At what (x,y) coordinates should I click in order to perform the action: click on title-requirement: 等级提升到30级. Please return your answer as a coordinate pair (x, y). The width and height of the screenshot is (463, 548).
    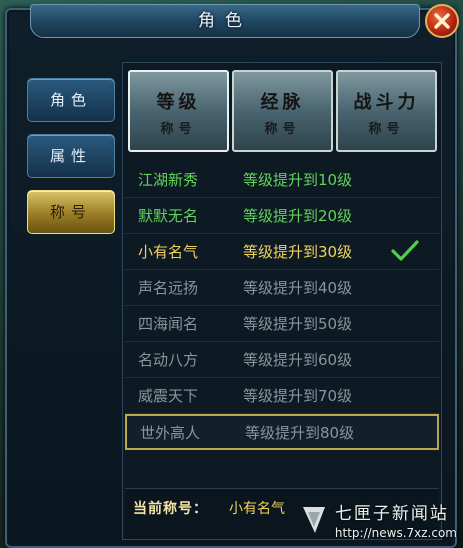
    Looking at the image, I should click on (298, 252).